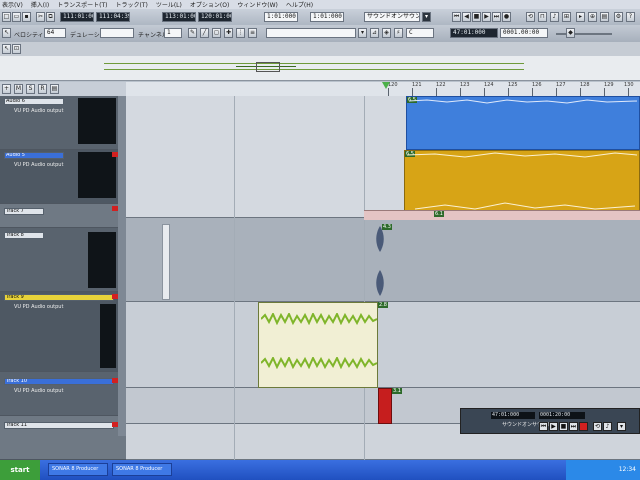  Describe the element at coordinates (216, 33) in the screenshot. I see `erase-icon: ◻` at that location.